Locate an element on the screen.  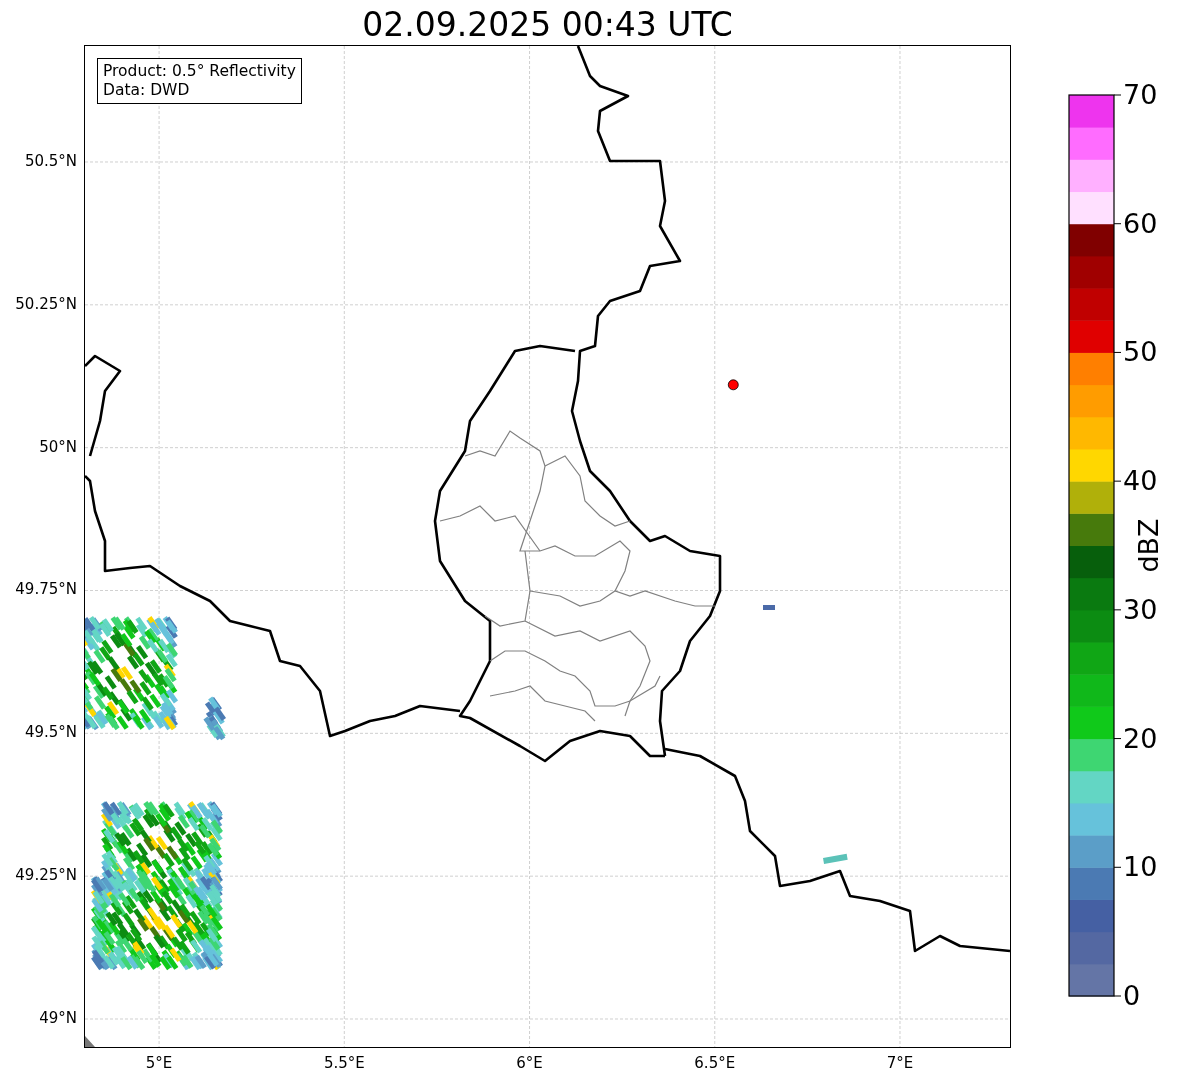
y-tick-label: 50.25°N is located at coordinates (46, 303).